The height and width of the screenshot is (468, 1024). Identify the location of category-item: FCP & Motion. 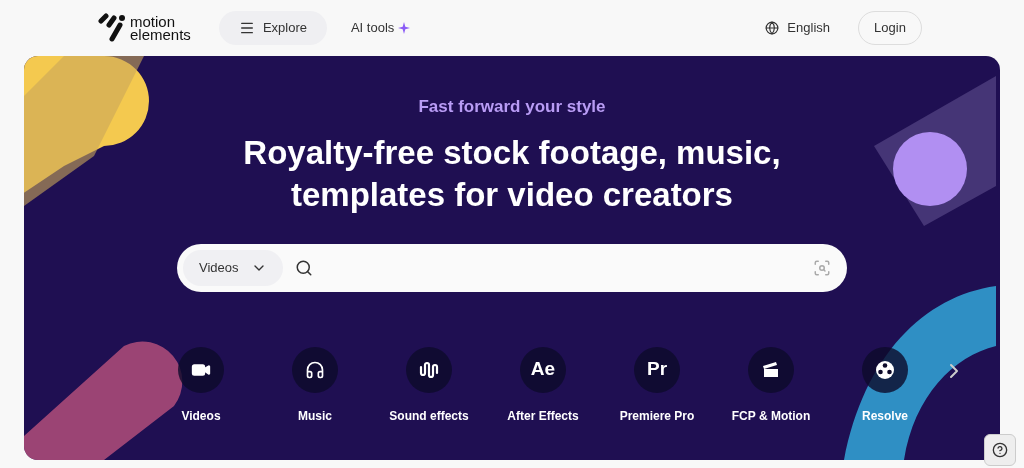
(771, 385).